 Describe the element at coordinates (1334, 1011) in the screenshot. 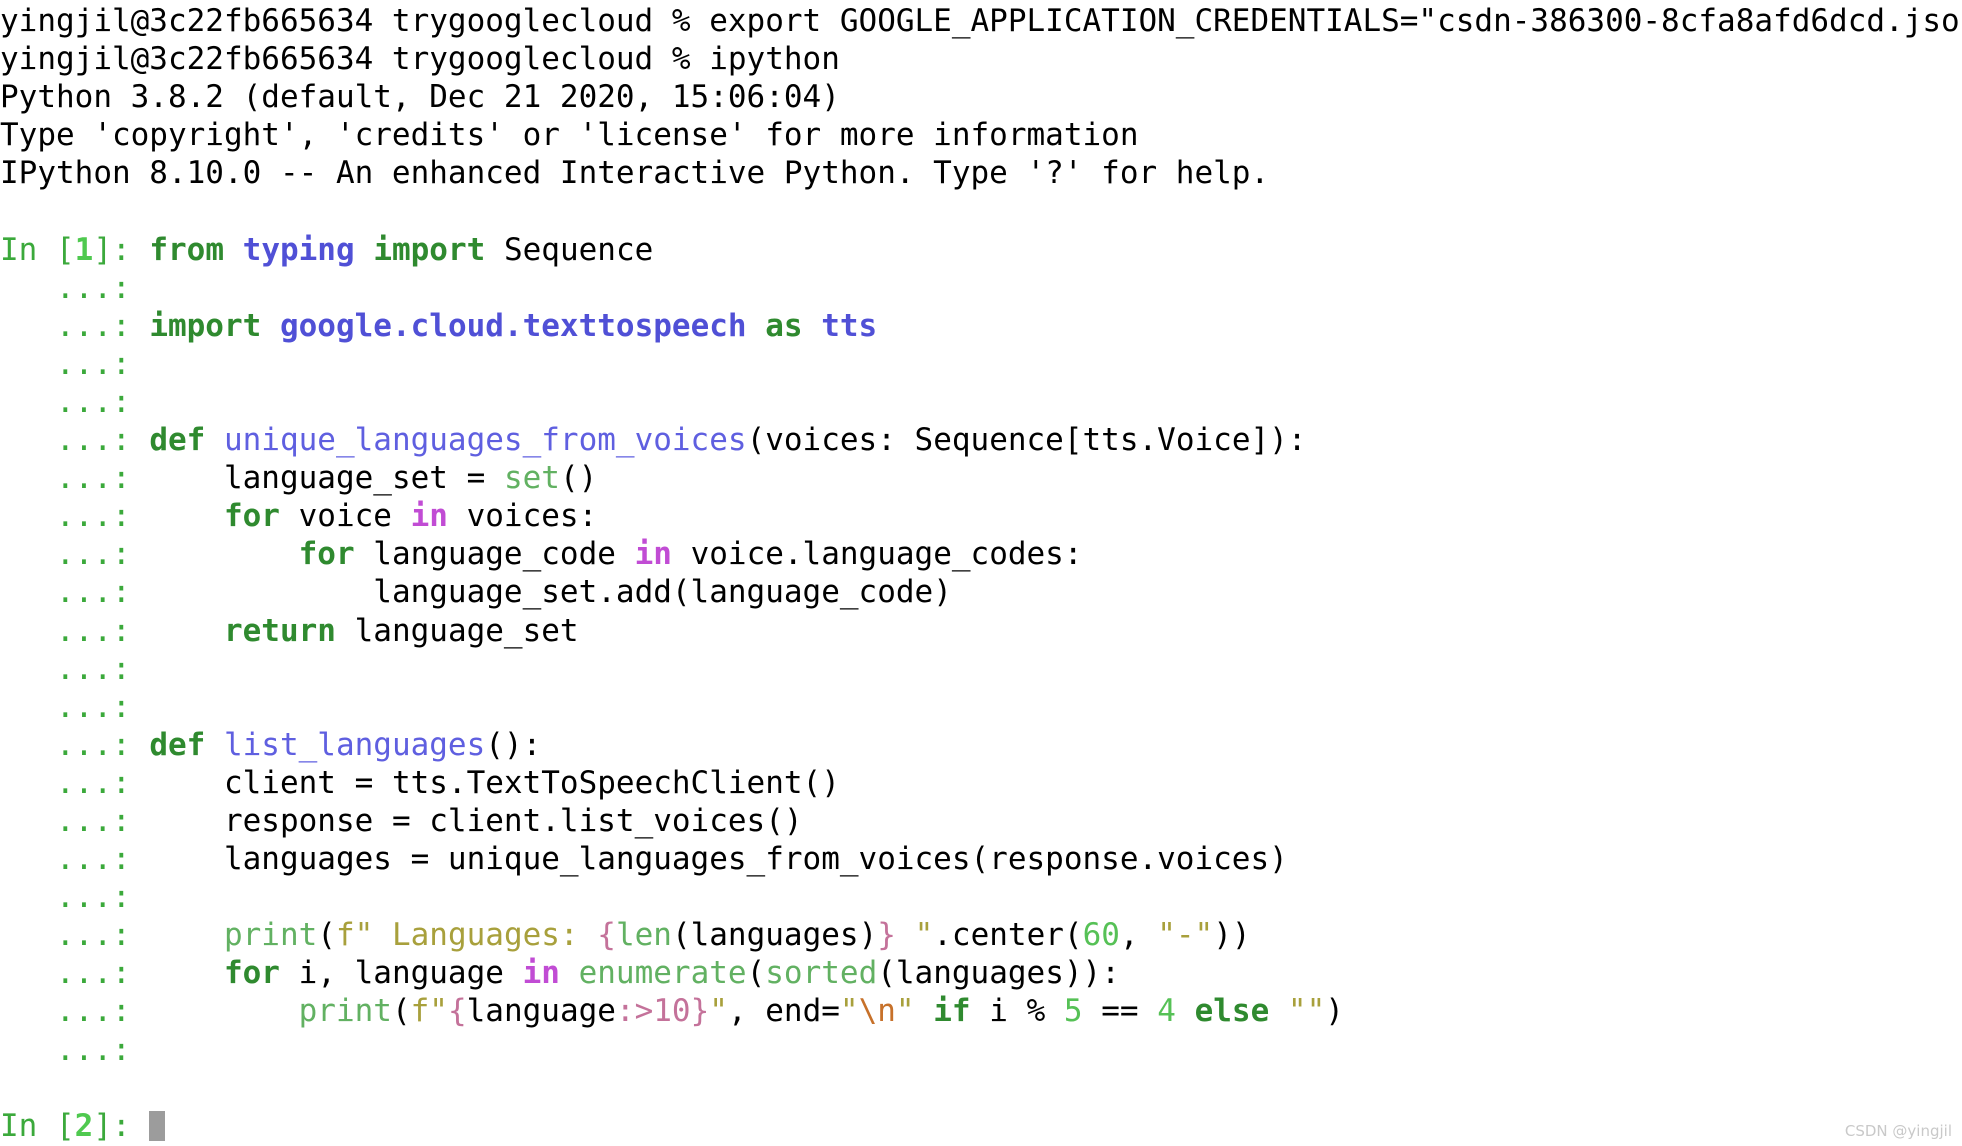

I see `code-token: )` at that location.